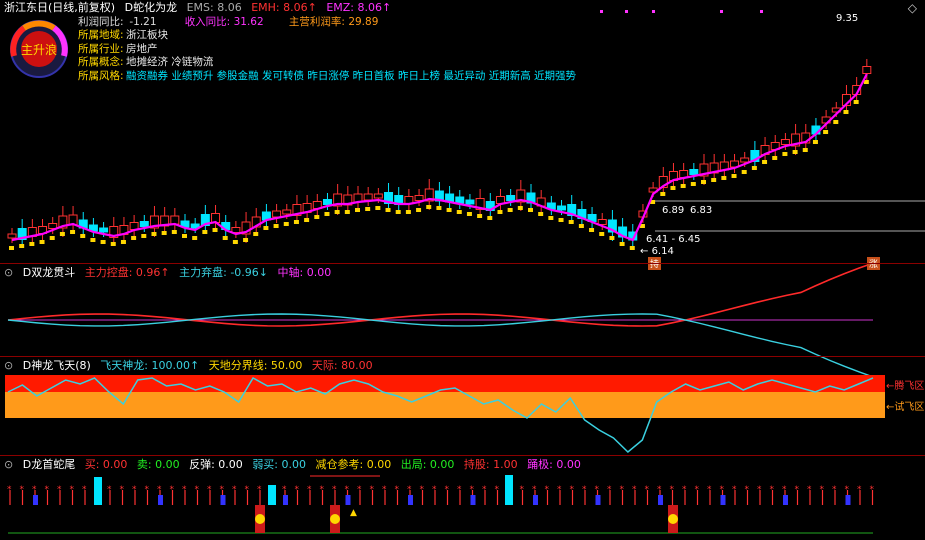  Describe the element at coordinates (335, 519) in the screenshot. I see `coin-icon` at that location.